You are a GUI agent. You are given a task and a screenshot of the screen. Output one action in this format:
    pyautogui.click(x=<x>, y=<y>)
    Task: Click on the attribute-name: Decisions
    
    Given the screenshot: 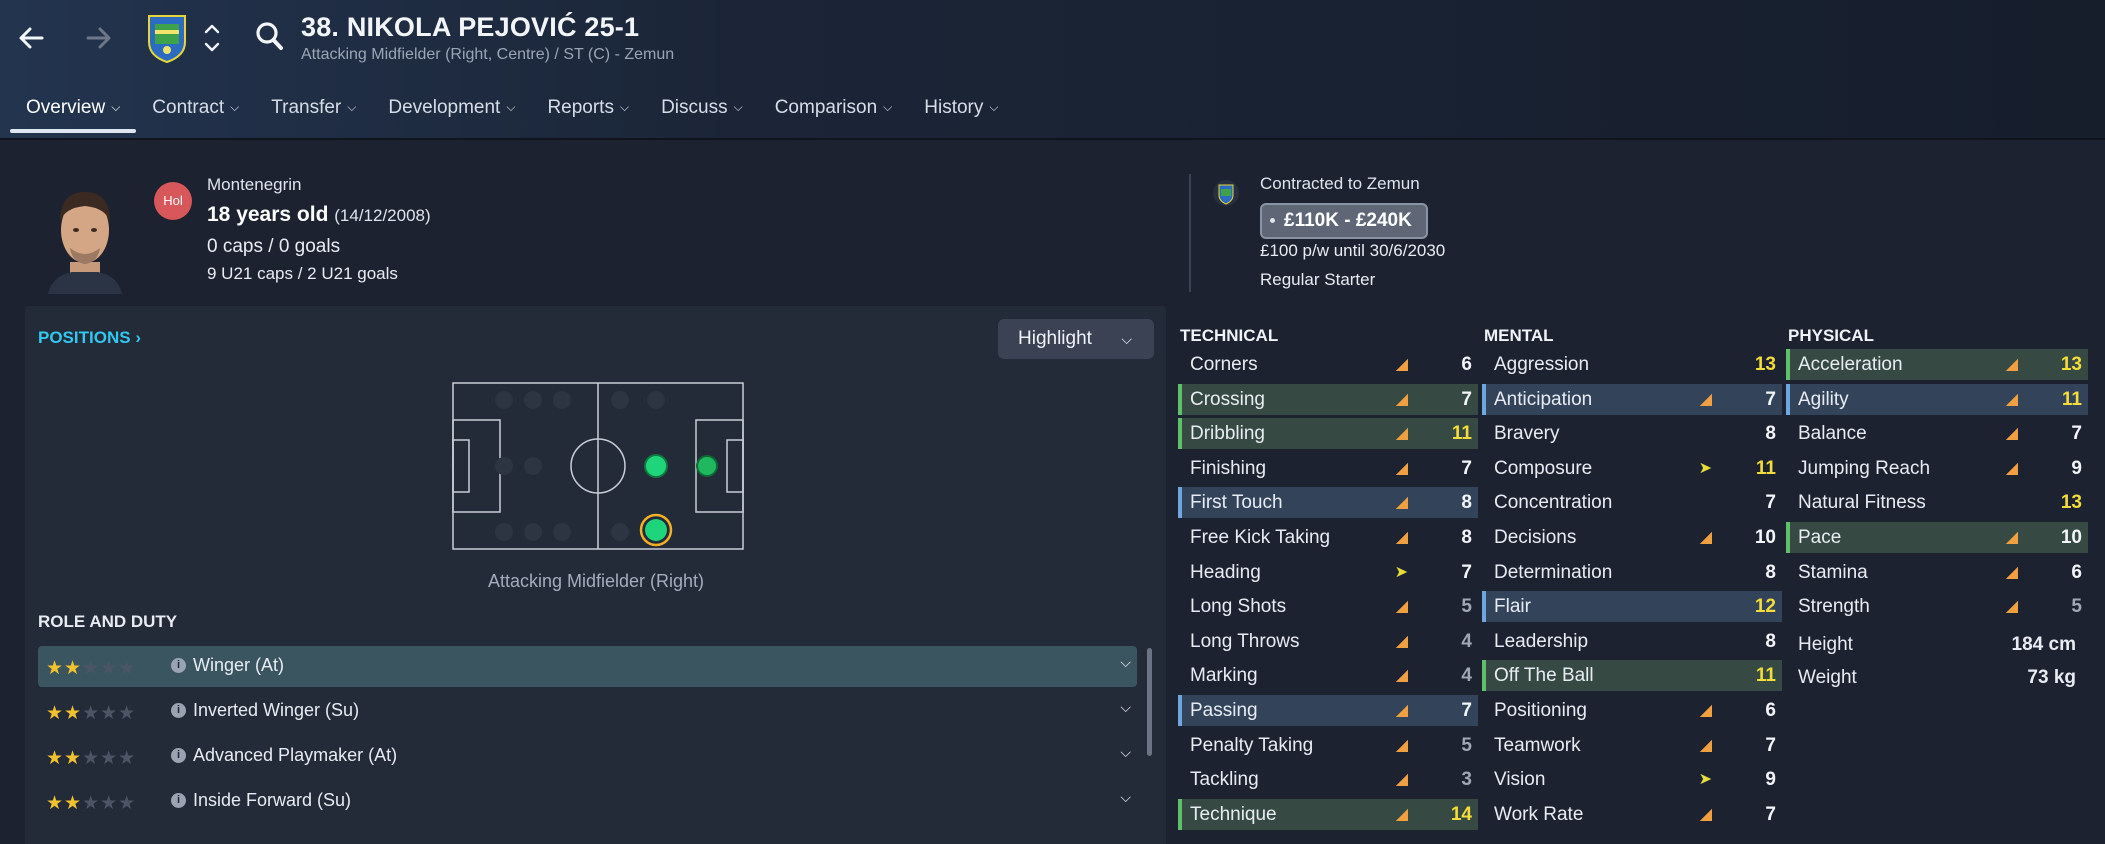 What is the action you would take?
    pyautogui.click(x=1535, y=537)
    